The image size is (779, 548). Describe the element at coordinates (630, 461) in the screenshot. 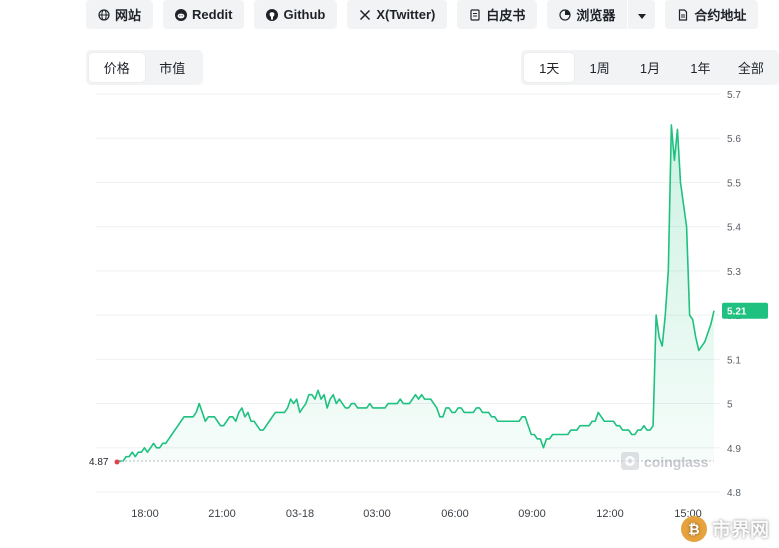

I see `coinglass-logo-icon` at that location.